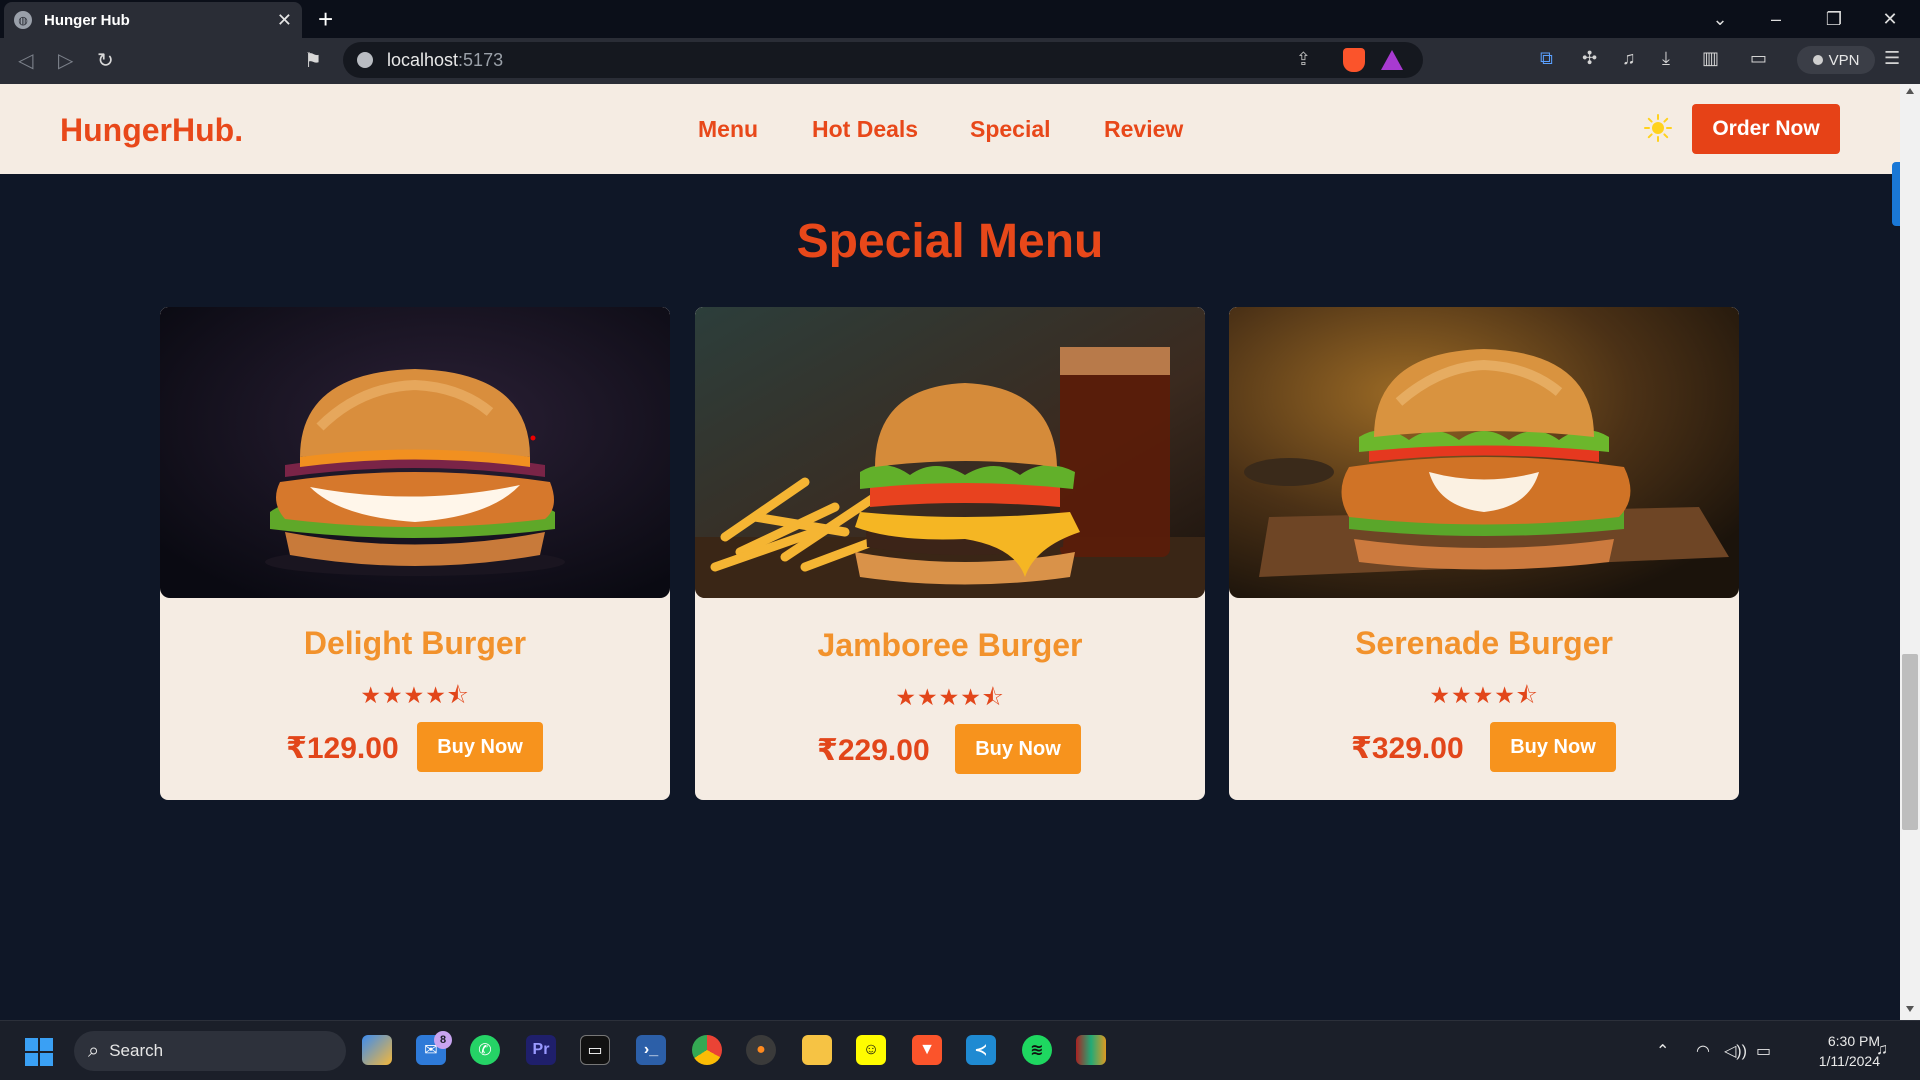 The width and height of the screenshot is (1920, 1080). Describe the element at coordinates (284, 20) in the screenshot. I see `close-tab-icon: ✕` at that location.